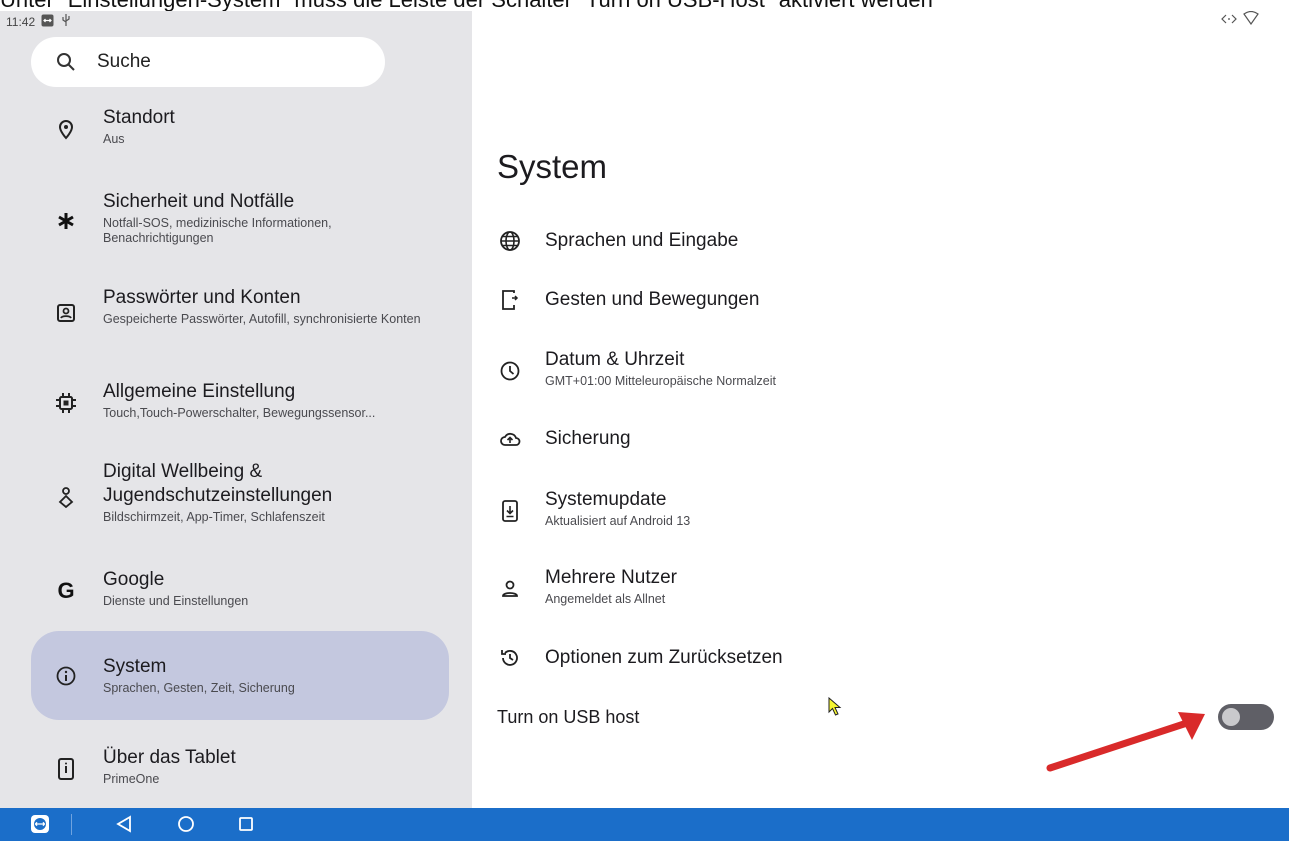 This screenshot has height=841, width=1289. I want to click on system-update-icon, so click(510, 511).